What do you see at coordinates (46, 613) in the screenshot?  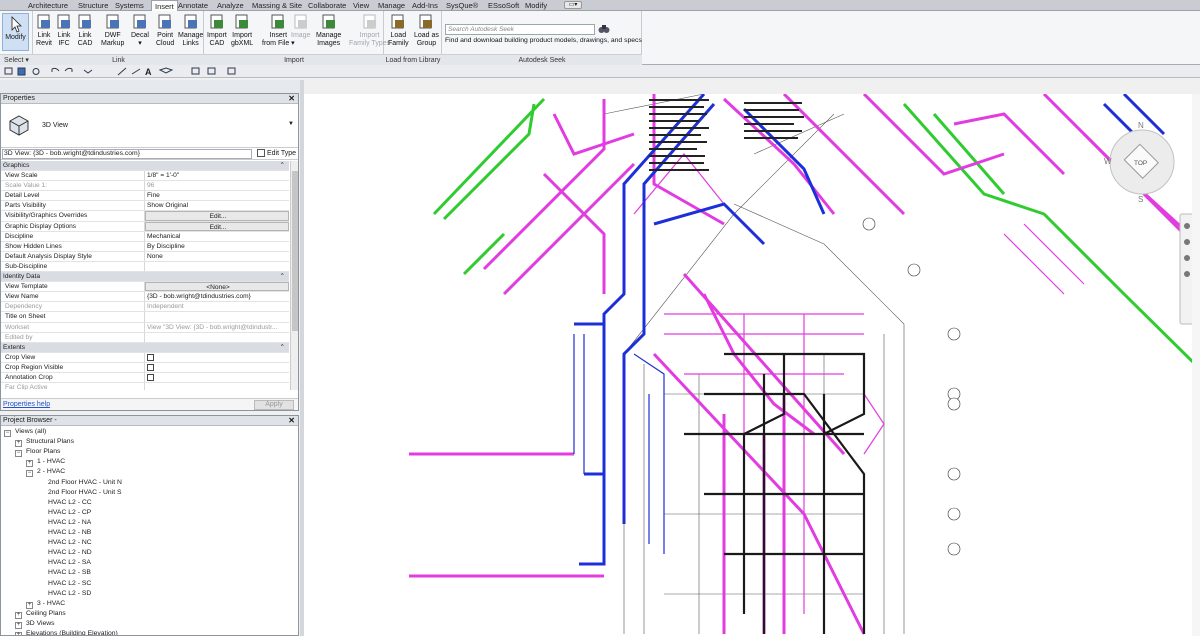 I see `tree-item: Ceiling Plans` at bounding box center [46, 613].